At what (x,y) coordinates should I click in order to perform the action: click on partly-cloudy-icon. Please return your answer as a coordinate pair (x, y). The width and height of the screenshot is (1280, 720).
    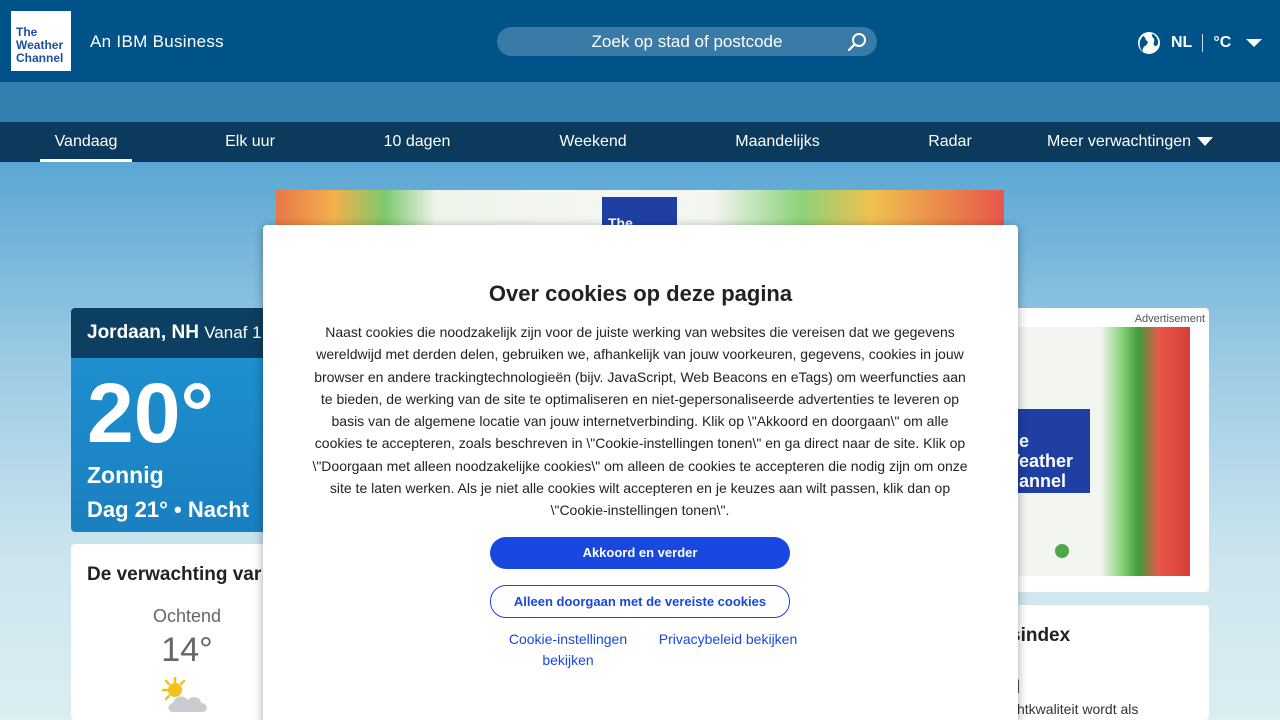
    Looking at the image, I should click on (184, 694).